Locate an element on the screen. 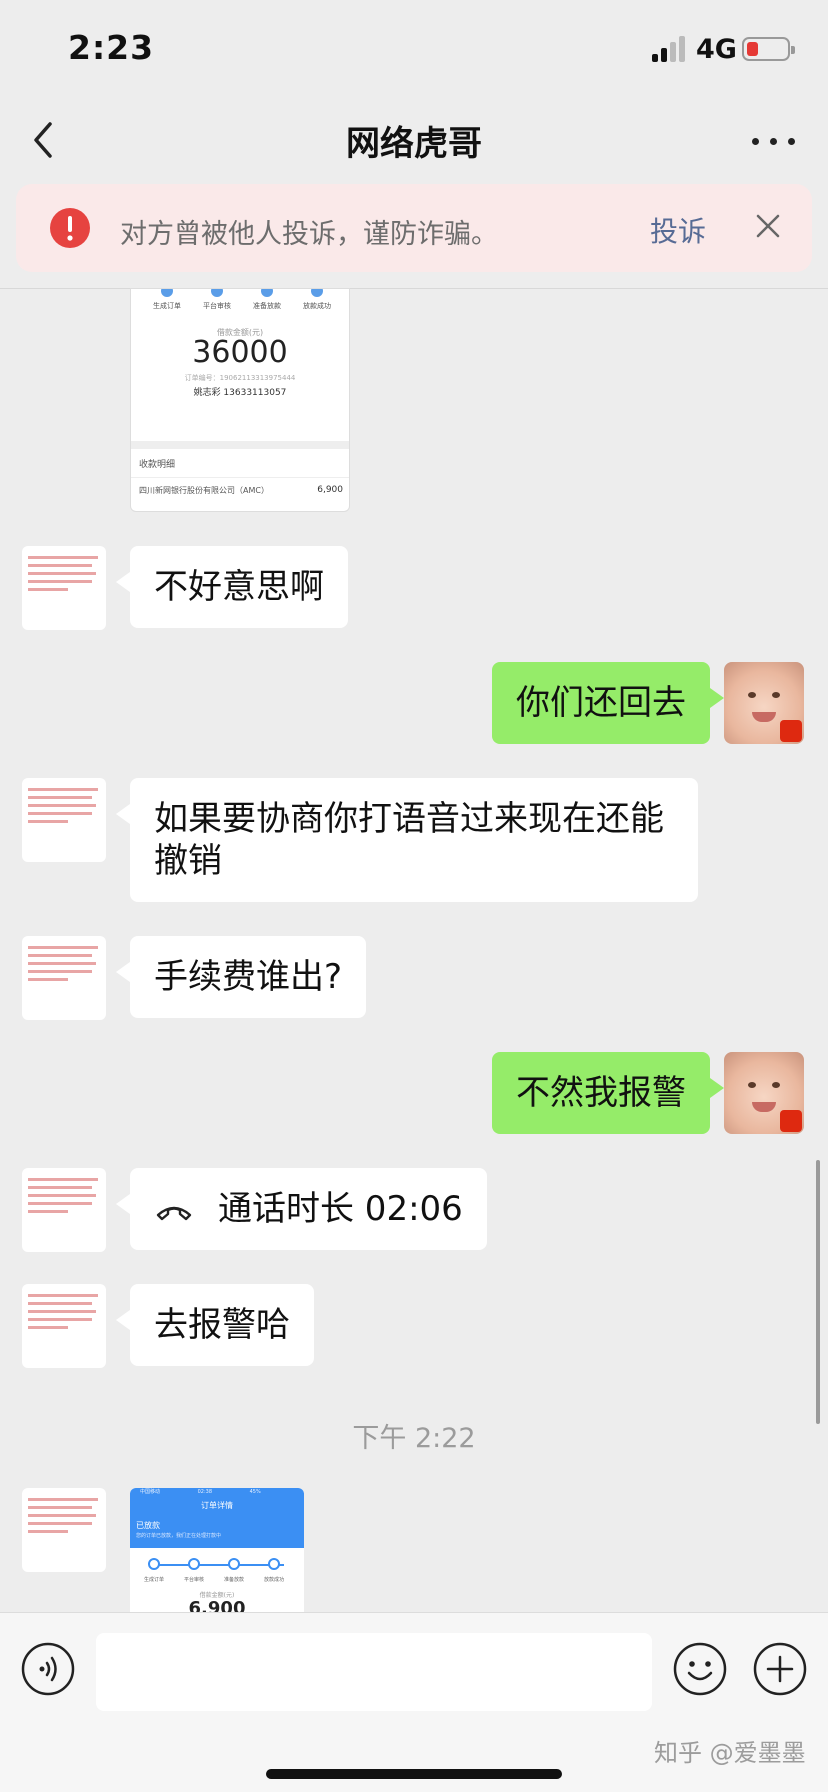 The width and height of the screenshot is (828, 1792). nav-bar: 网络虎哥 is located at coordinates (414, 140).